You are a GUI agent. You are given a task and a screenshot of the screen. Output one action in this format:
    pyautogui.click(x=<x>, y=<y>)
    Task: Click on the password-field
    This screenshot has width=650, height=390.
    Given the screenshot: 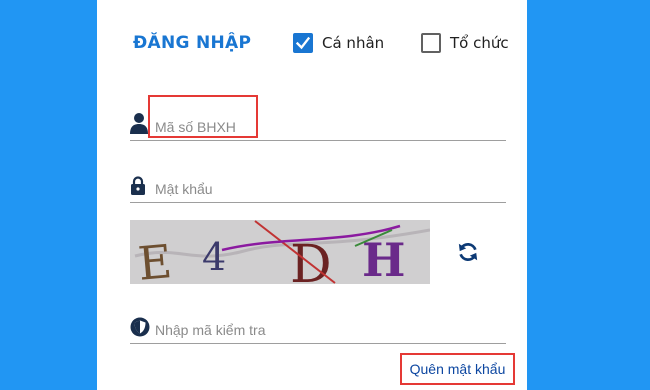 What is the action you would take?
    pyautogui.click(x=318, y=187)
    